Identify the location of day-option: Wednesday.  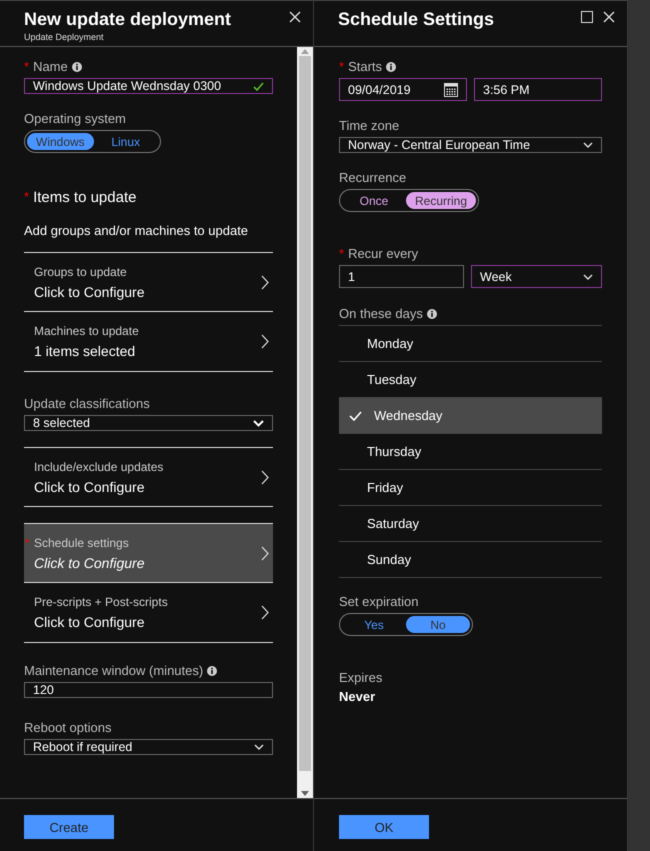
(470, 416).